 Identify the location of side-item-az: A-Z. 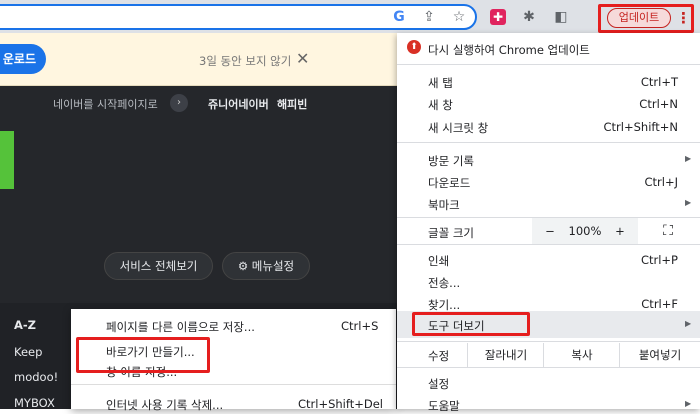
(25, 325).